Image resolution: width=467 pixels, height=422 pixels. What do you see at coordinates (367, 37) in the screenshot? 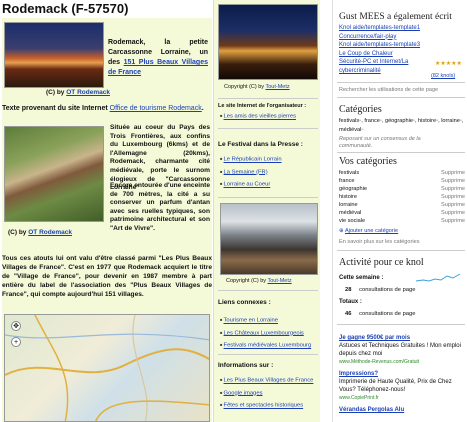
I see `gust-link-concurrence: Concurrence/fair-play` at bounding box center [367, 37].